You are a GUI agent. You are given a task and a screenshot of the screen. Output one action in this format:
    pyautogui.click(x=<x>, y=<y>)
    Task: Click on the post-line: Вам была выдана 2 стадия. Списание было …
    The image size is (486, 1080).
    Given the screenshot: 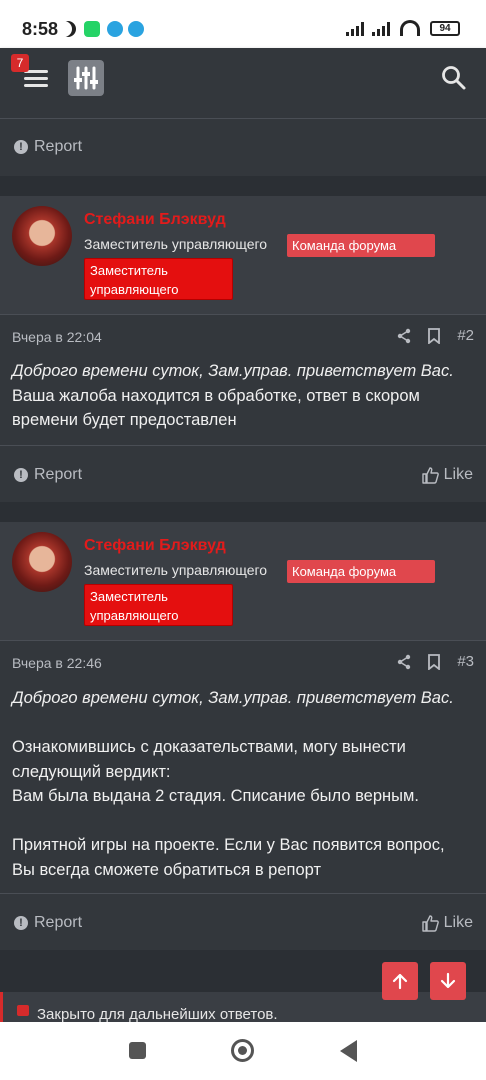 What is the action you would take?
    pyautogui.click(x=215, y=796)
    